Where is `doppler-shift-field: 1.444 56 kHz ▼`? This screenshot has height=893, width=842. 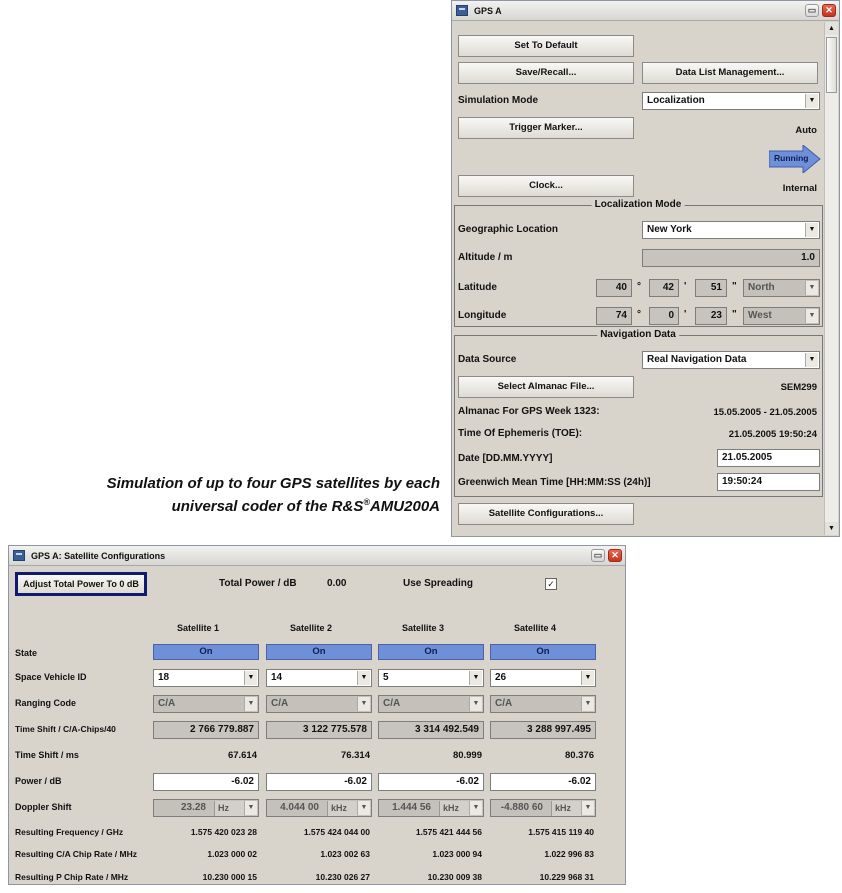 doppler-shift-field: 1.444 56 kHz ▼ is located at coordinates (431, 808).